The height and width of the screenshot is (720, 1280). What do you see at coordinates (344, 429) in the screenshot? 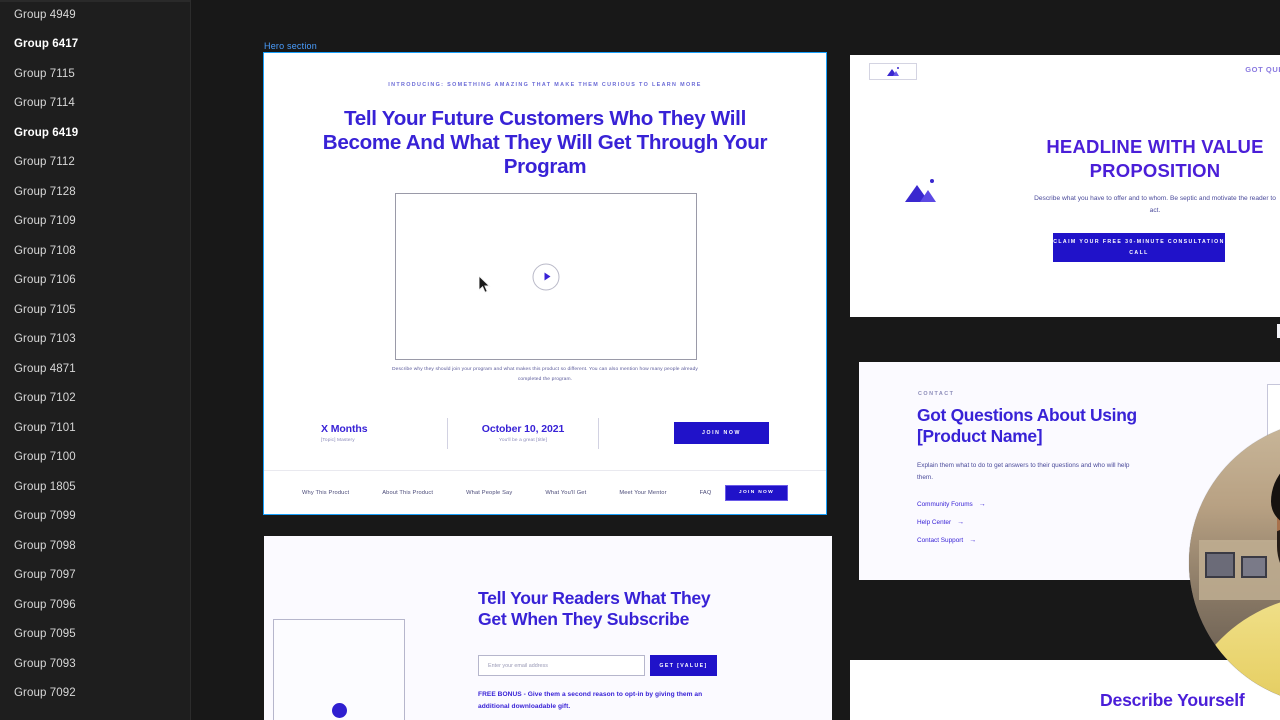
I see `hero-stat-duration-value: X Months` at bounding box center [344, 429].